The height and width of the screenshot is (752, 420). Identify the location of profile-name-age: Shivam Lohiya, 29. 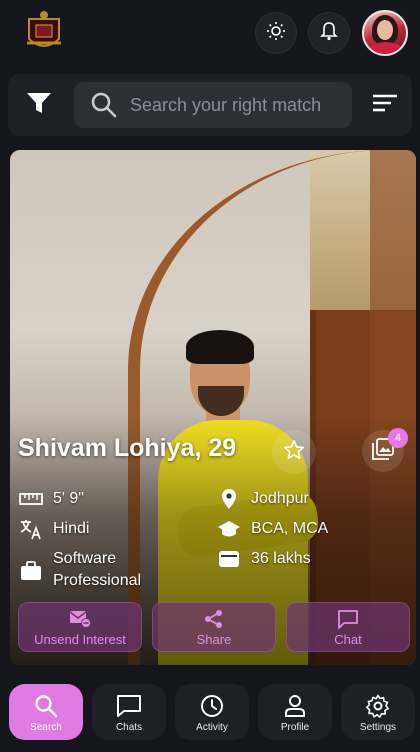
(127, 448).